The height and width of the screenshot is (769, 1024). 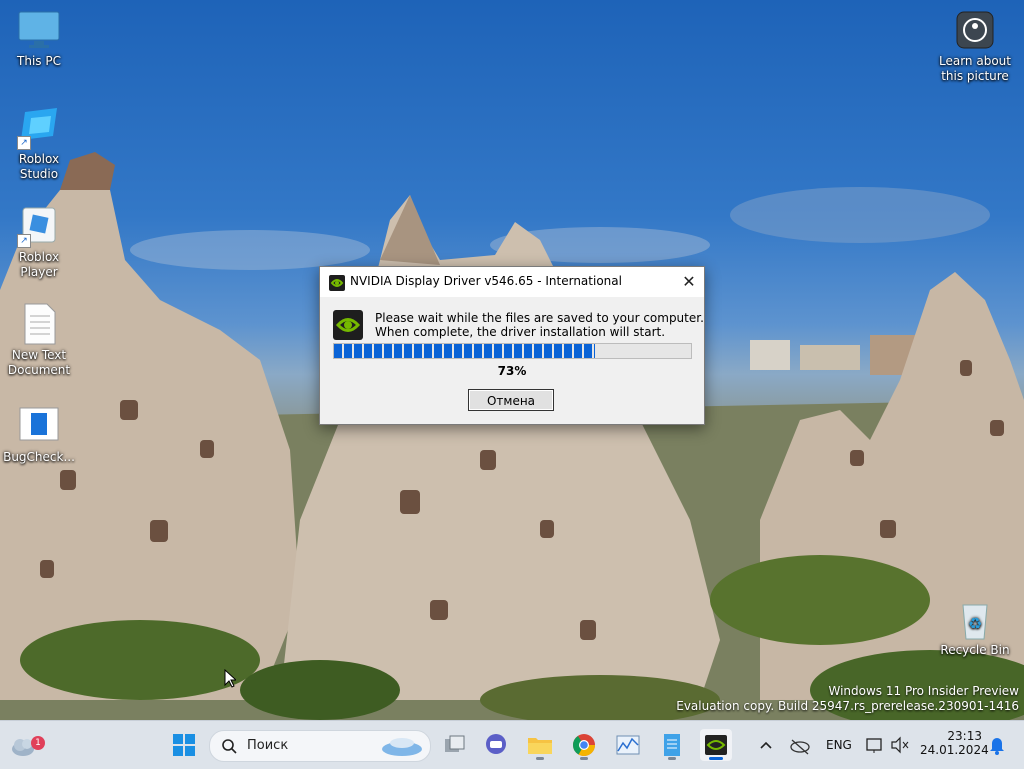 I want to click on onedrive-button, so click(x=800, y=745).